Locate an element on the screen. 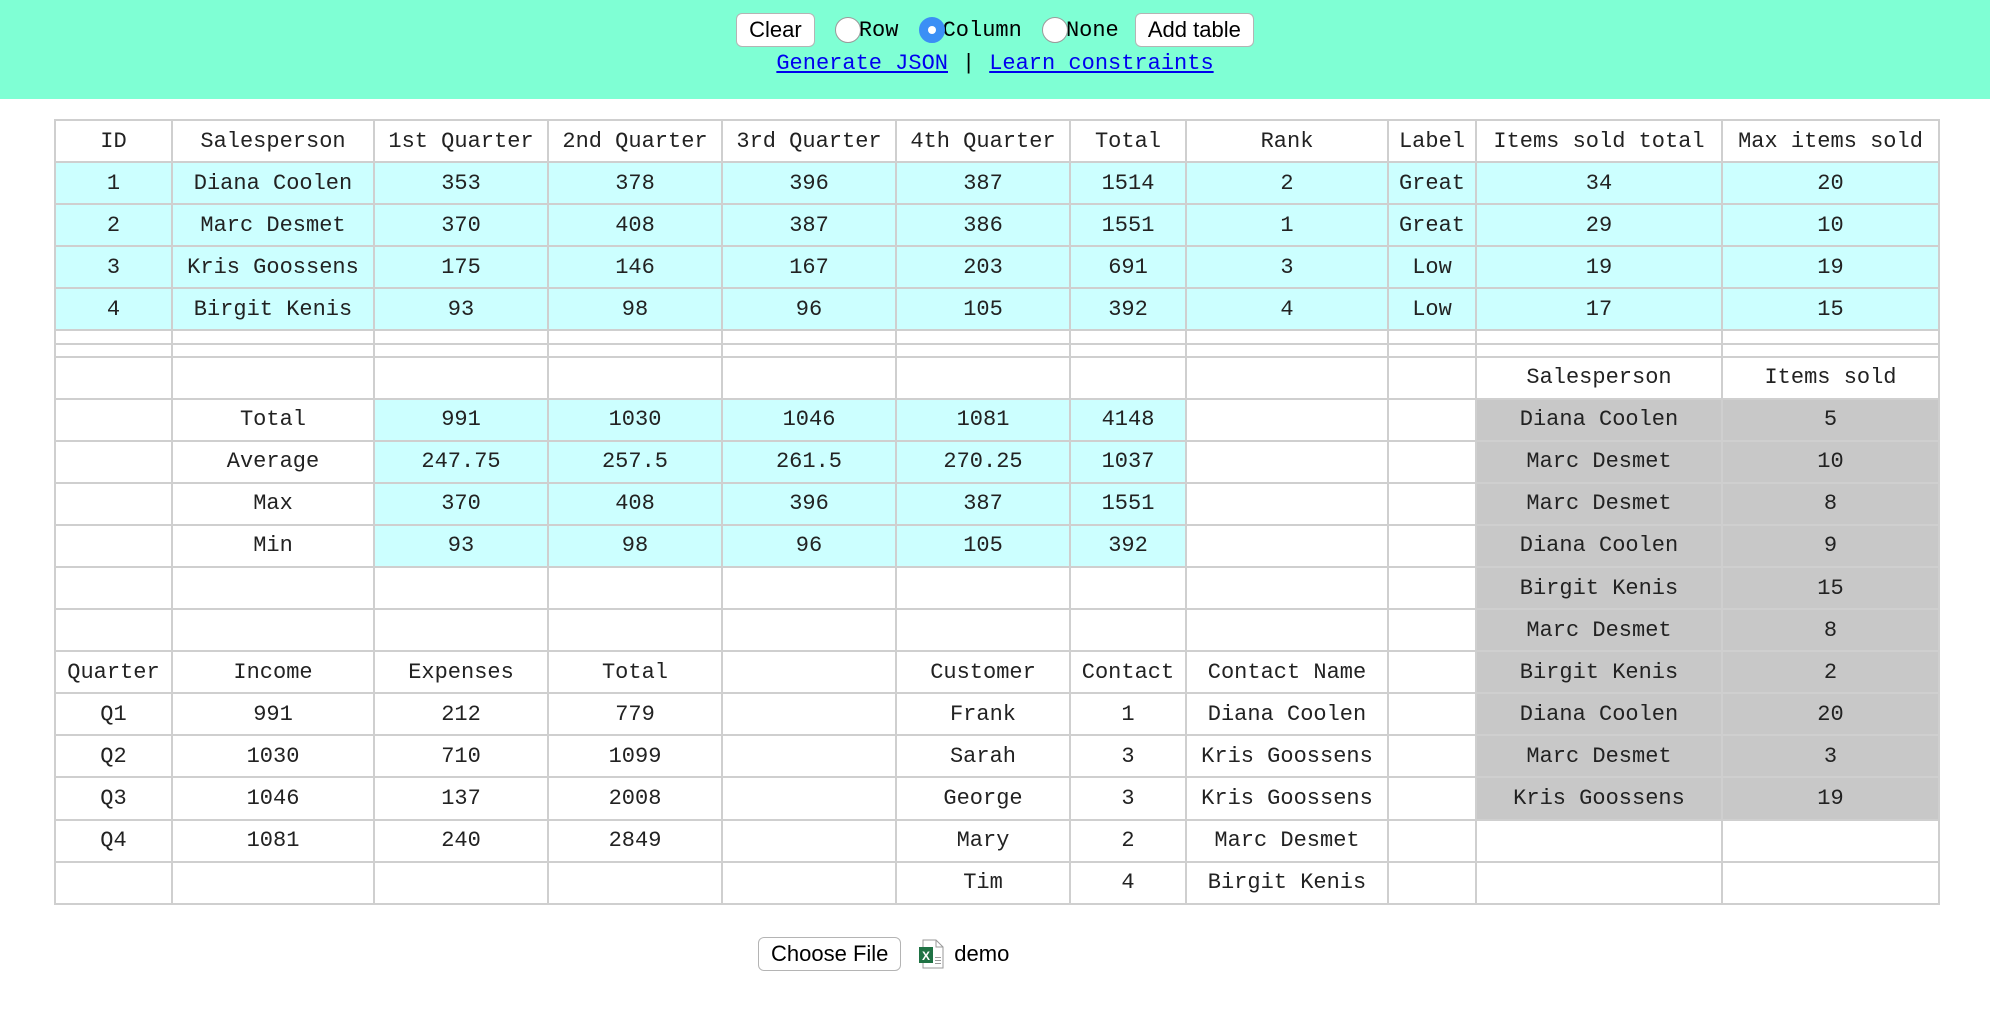 Image resolution: width=1990 pixels, height=1014 pixels. cell: Kris Goossens is located at coordinates (1287, 756).